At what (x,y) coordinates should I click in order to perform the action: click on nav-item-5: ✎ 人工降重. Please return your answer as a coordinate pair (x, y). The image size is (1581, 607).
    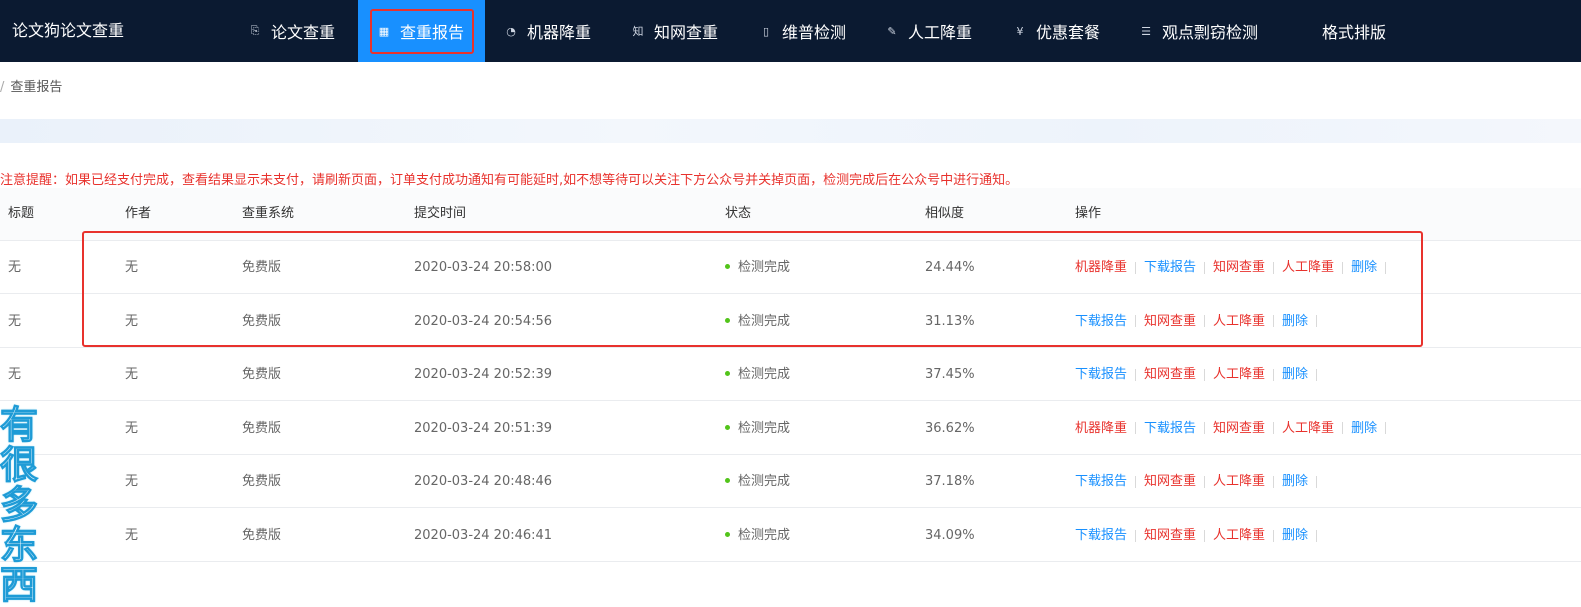
    Looking at the image, I should click on (928, 31).